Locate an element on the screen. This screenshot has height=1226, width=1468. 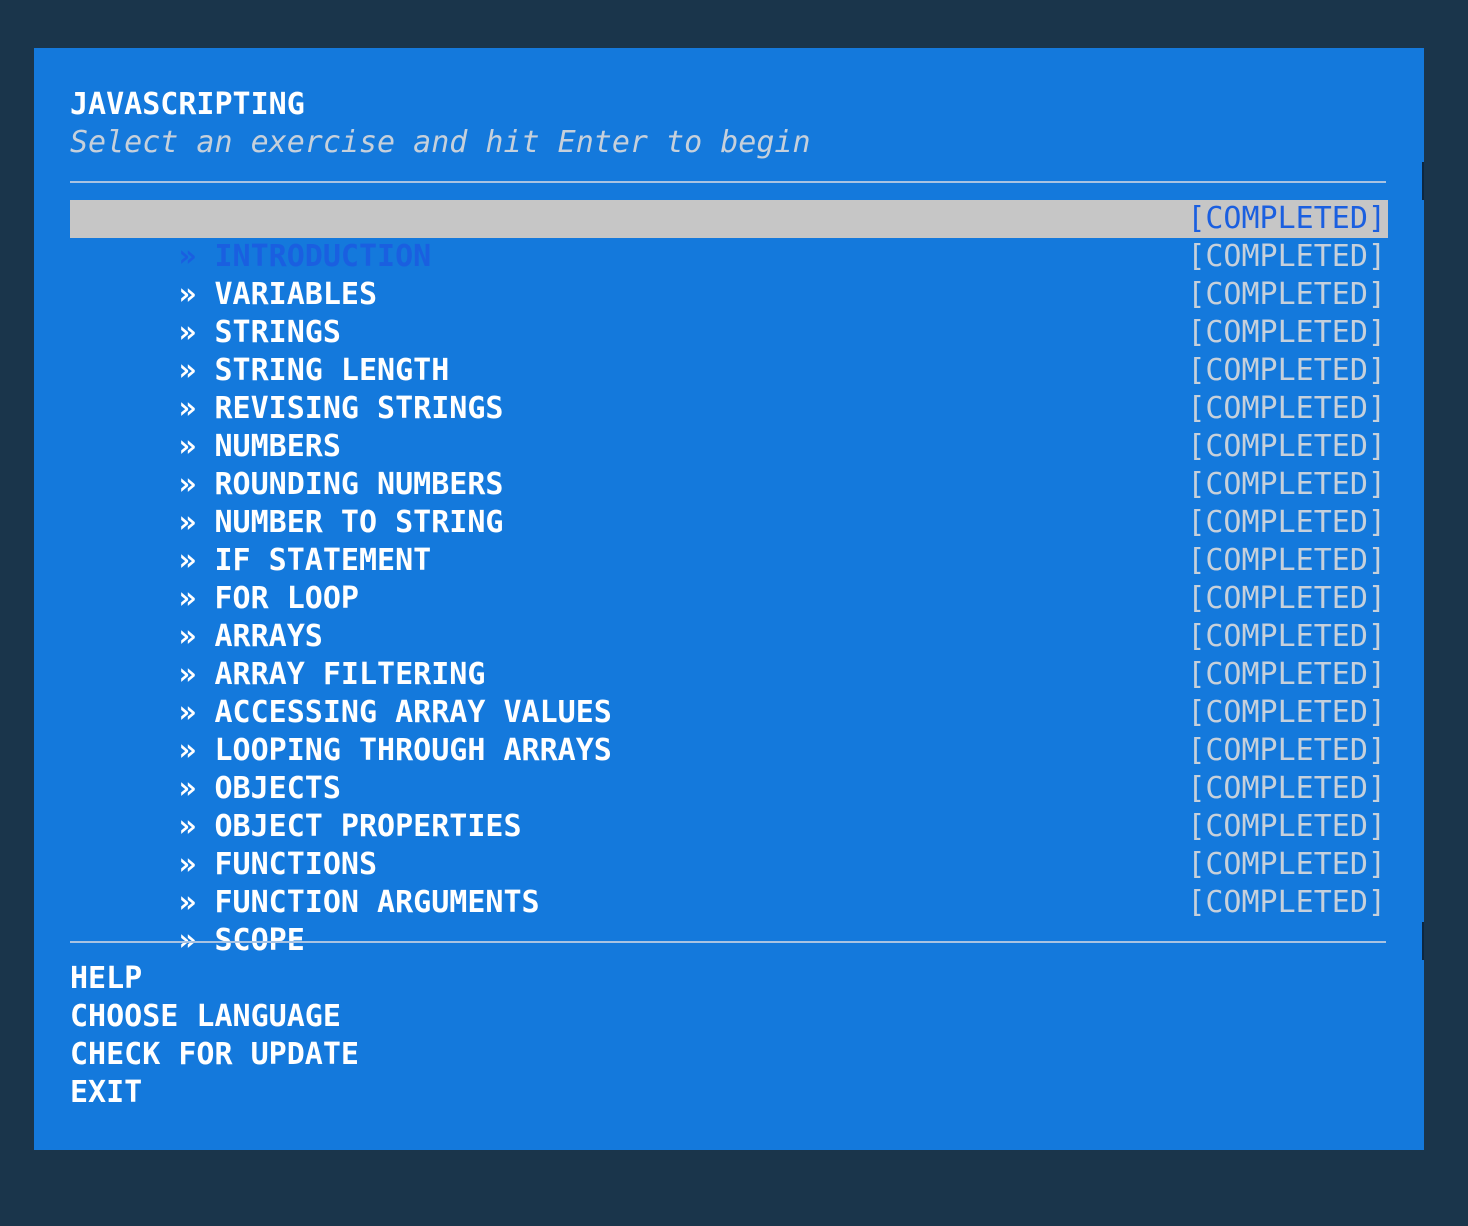
exercise-item-if-statement: » IF STATEMENT [COMPLETED] is located at coordinates (729, 541).